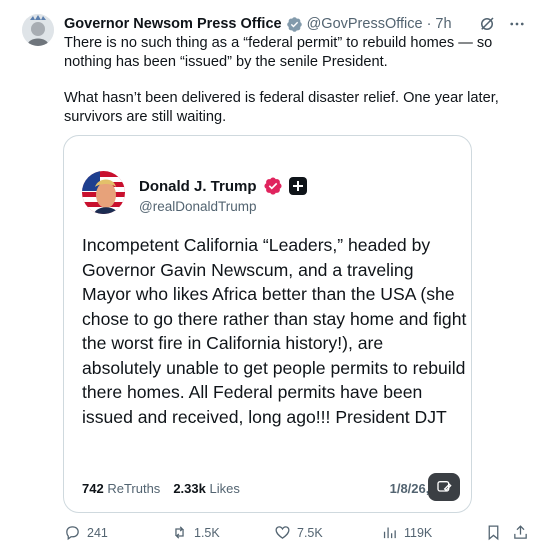  What do you see at coordinates (134, 488) in the screenshot?
I see `retruths-label: ReTruths` at bounding box center [134, 488].